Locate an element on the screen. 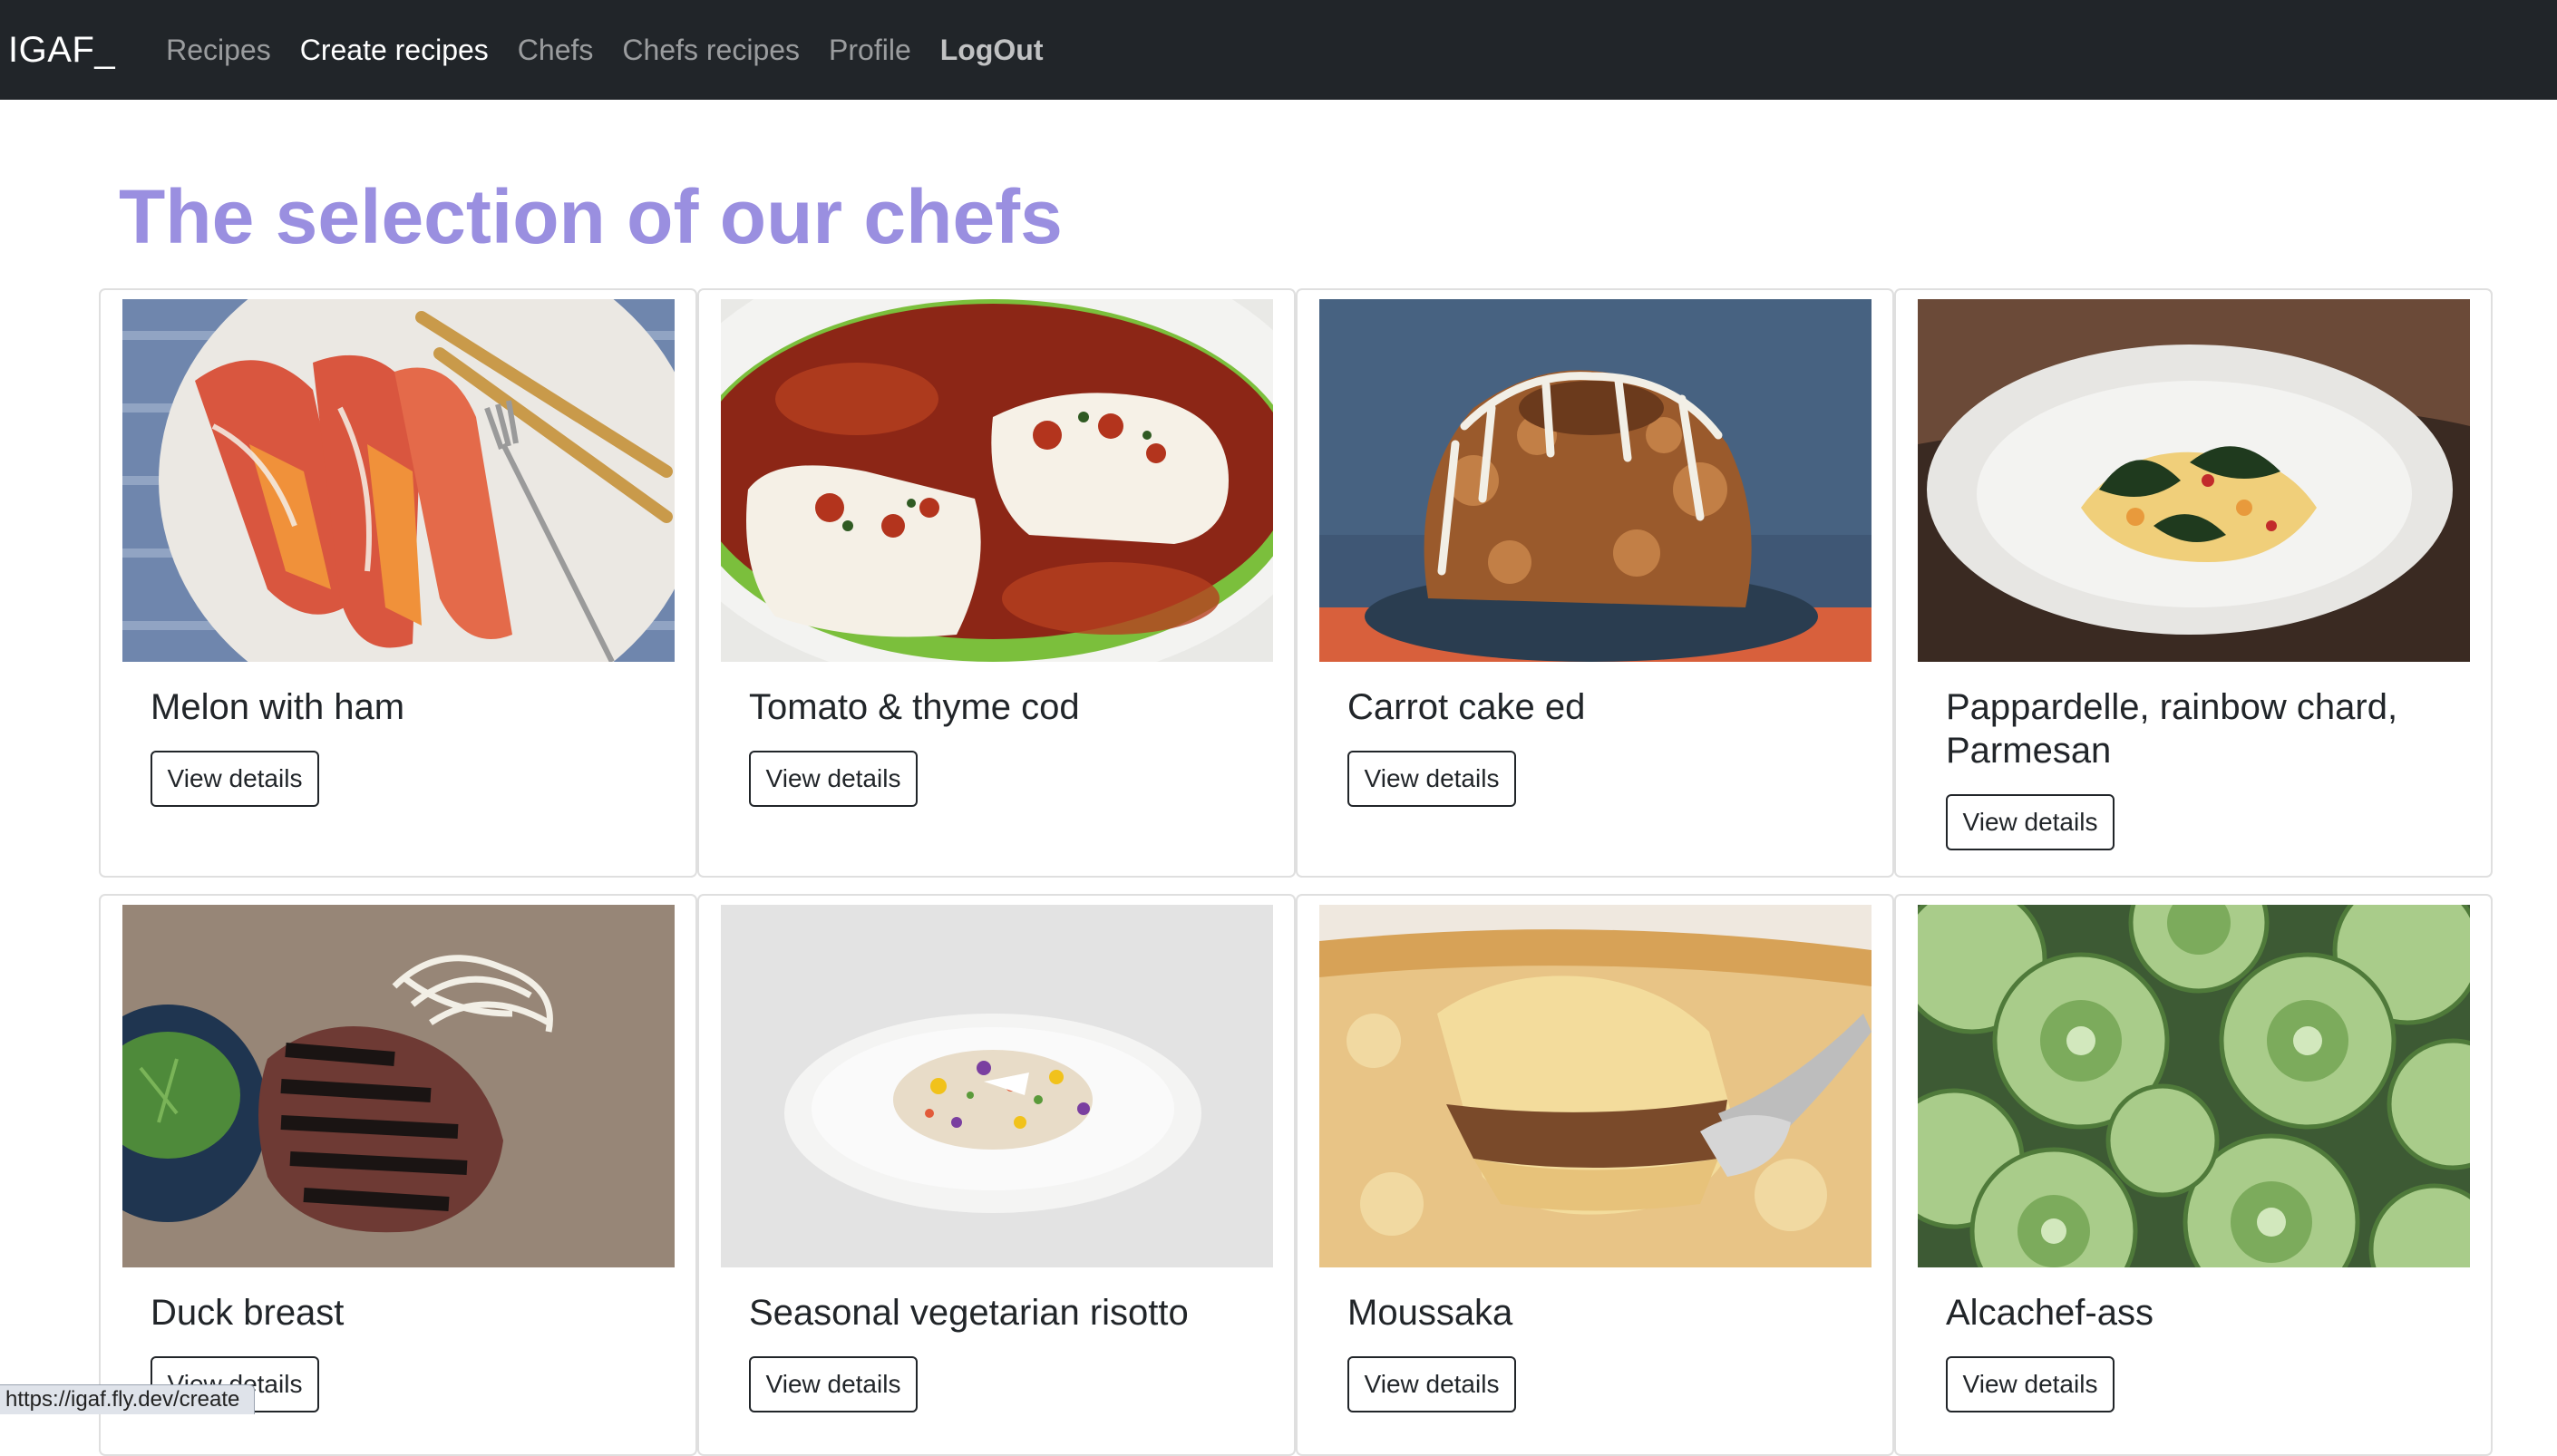 Image resolution: width=2557 pixels, height=1456 pixels. link-preview-status-bar: https://igaf.fly.dev/create is located at coordinates (128, 1399).